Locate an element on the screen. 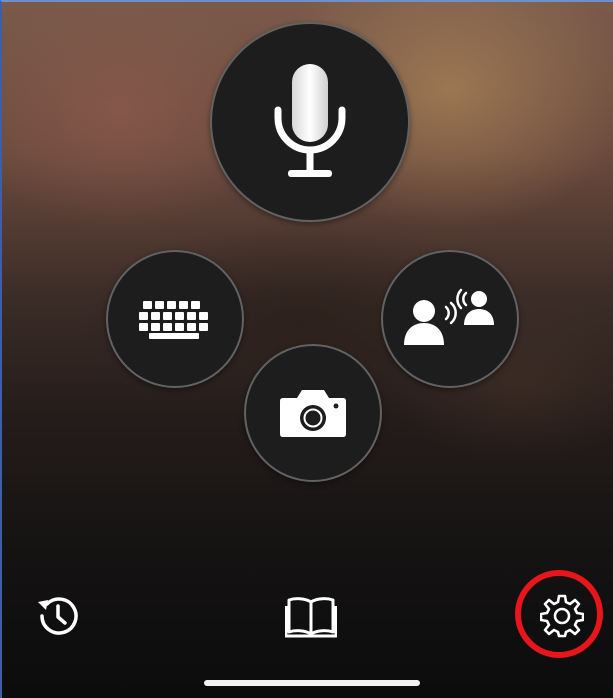  microphone-button is located at coordinates (310, 122).